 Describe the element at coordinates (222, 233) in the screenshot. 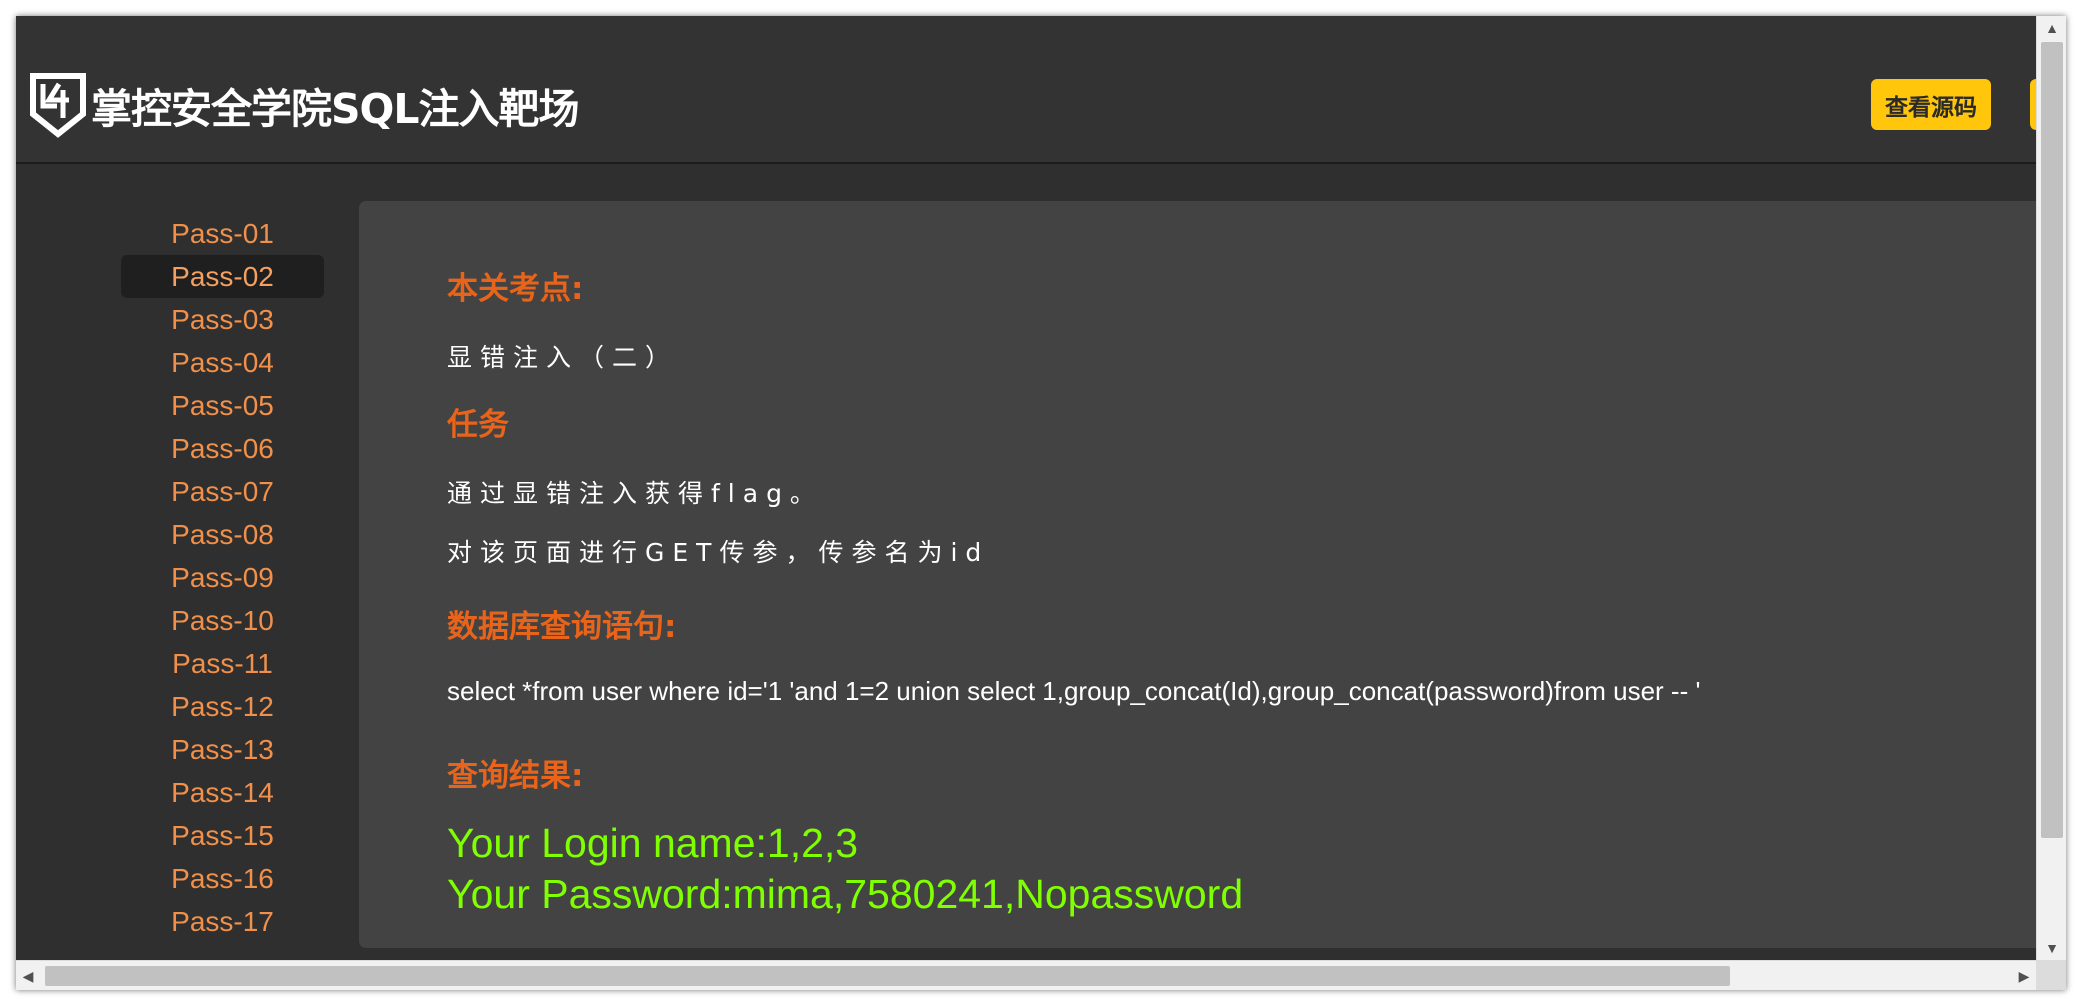

I see `sidebar-item-pass-01: Pass-01` at that location.